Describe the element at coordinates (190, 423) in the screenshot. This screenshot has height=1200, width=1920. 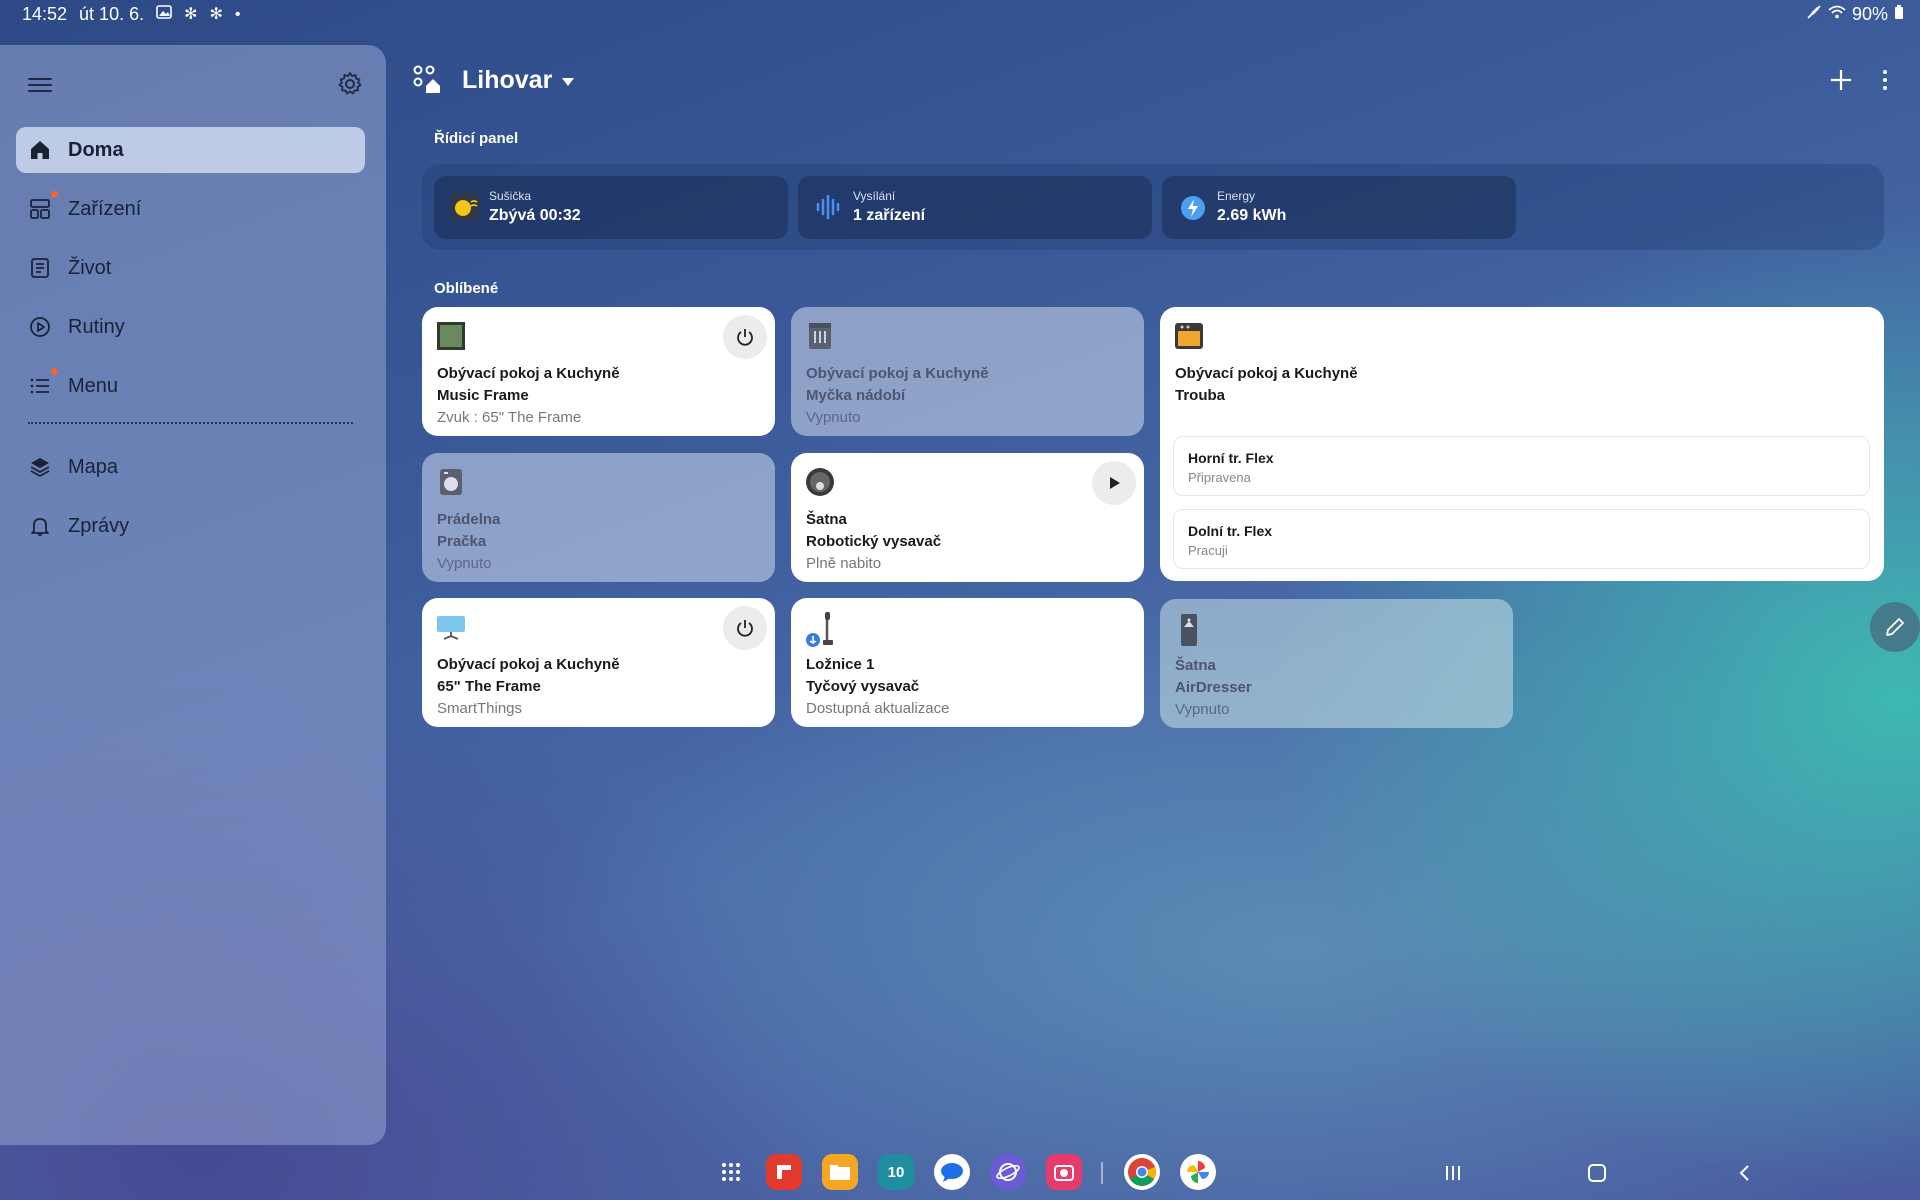
I see `sidebar-divider` at that location.